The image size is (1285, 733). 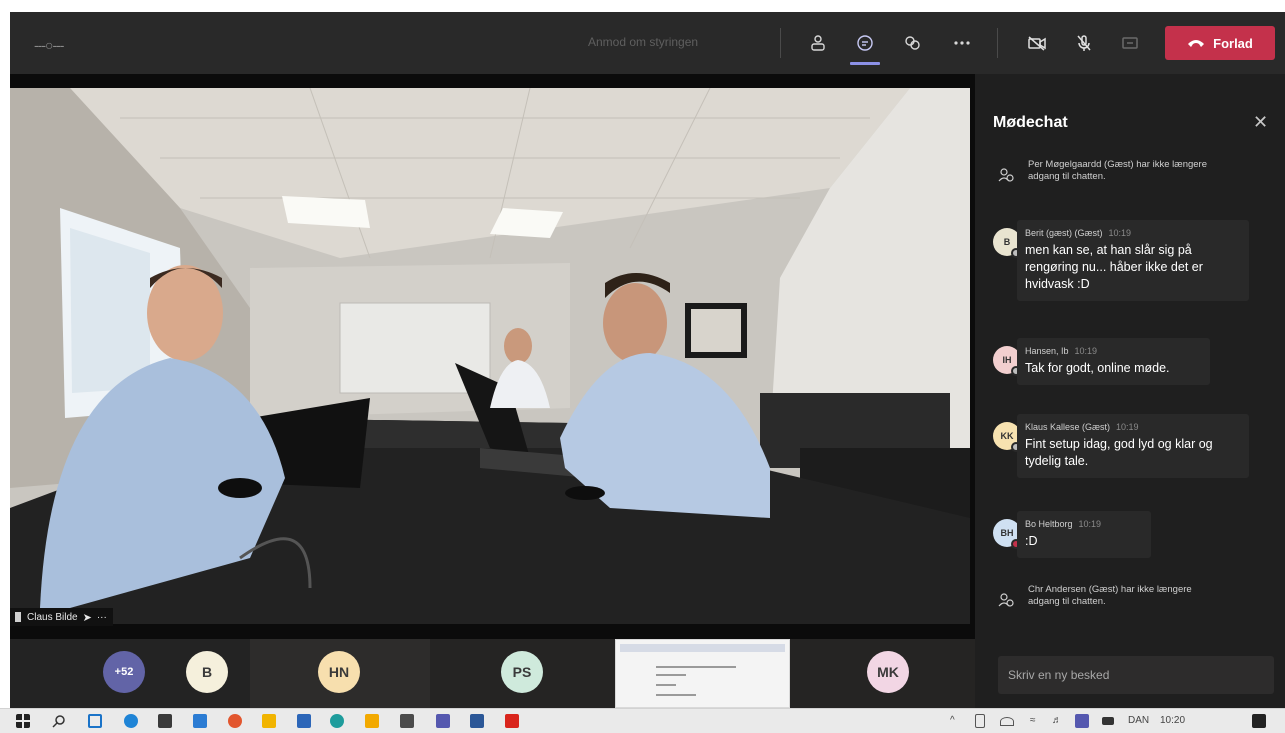 What do you see at coordinates (702, 673) in the screenshot?
I see `screen-share-thumbnail` at bounding box center [702, 673].